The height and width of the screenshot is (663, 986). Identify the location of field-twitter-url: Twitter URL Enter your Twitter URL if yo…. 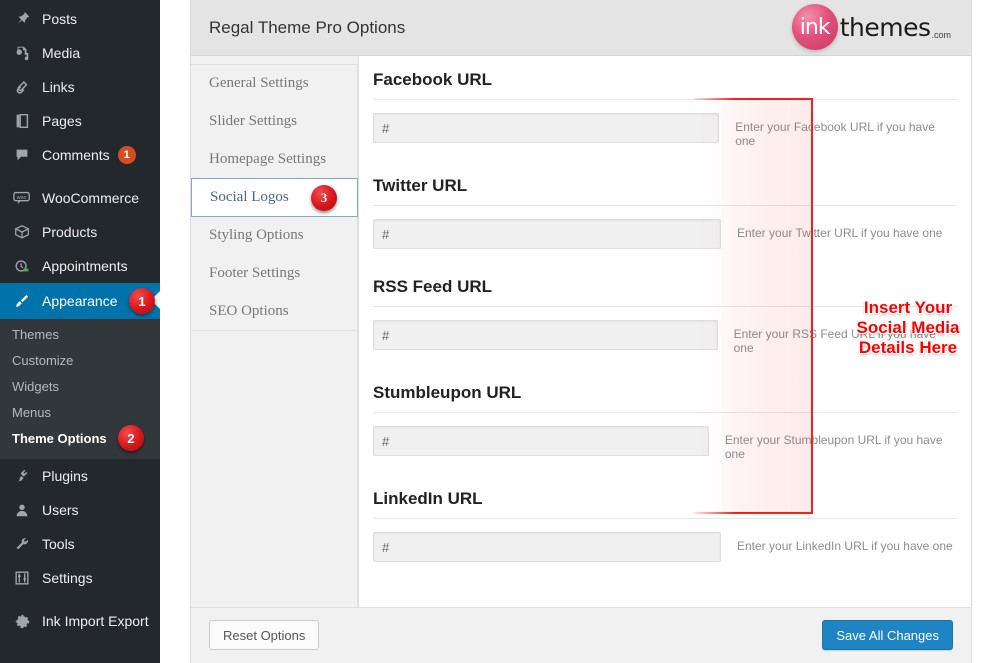
(665, 212).